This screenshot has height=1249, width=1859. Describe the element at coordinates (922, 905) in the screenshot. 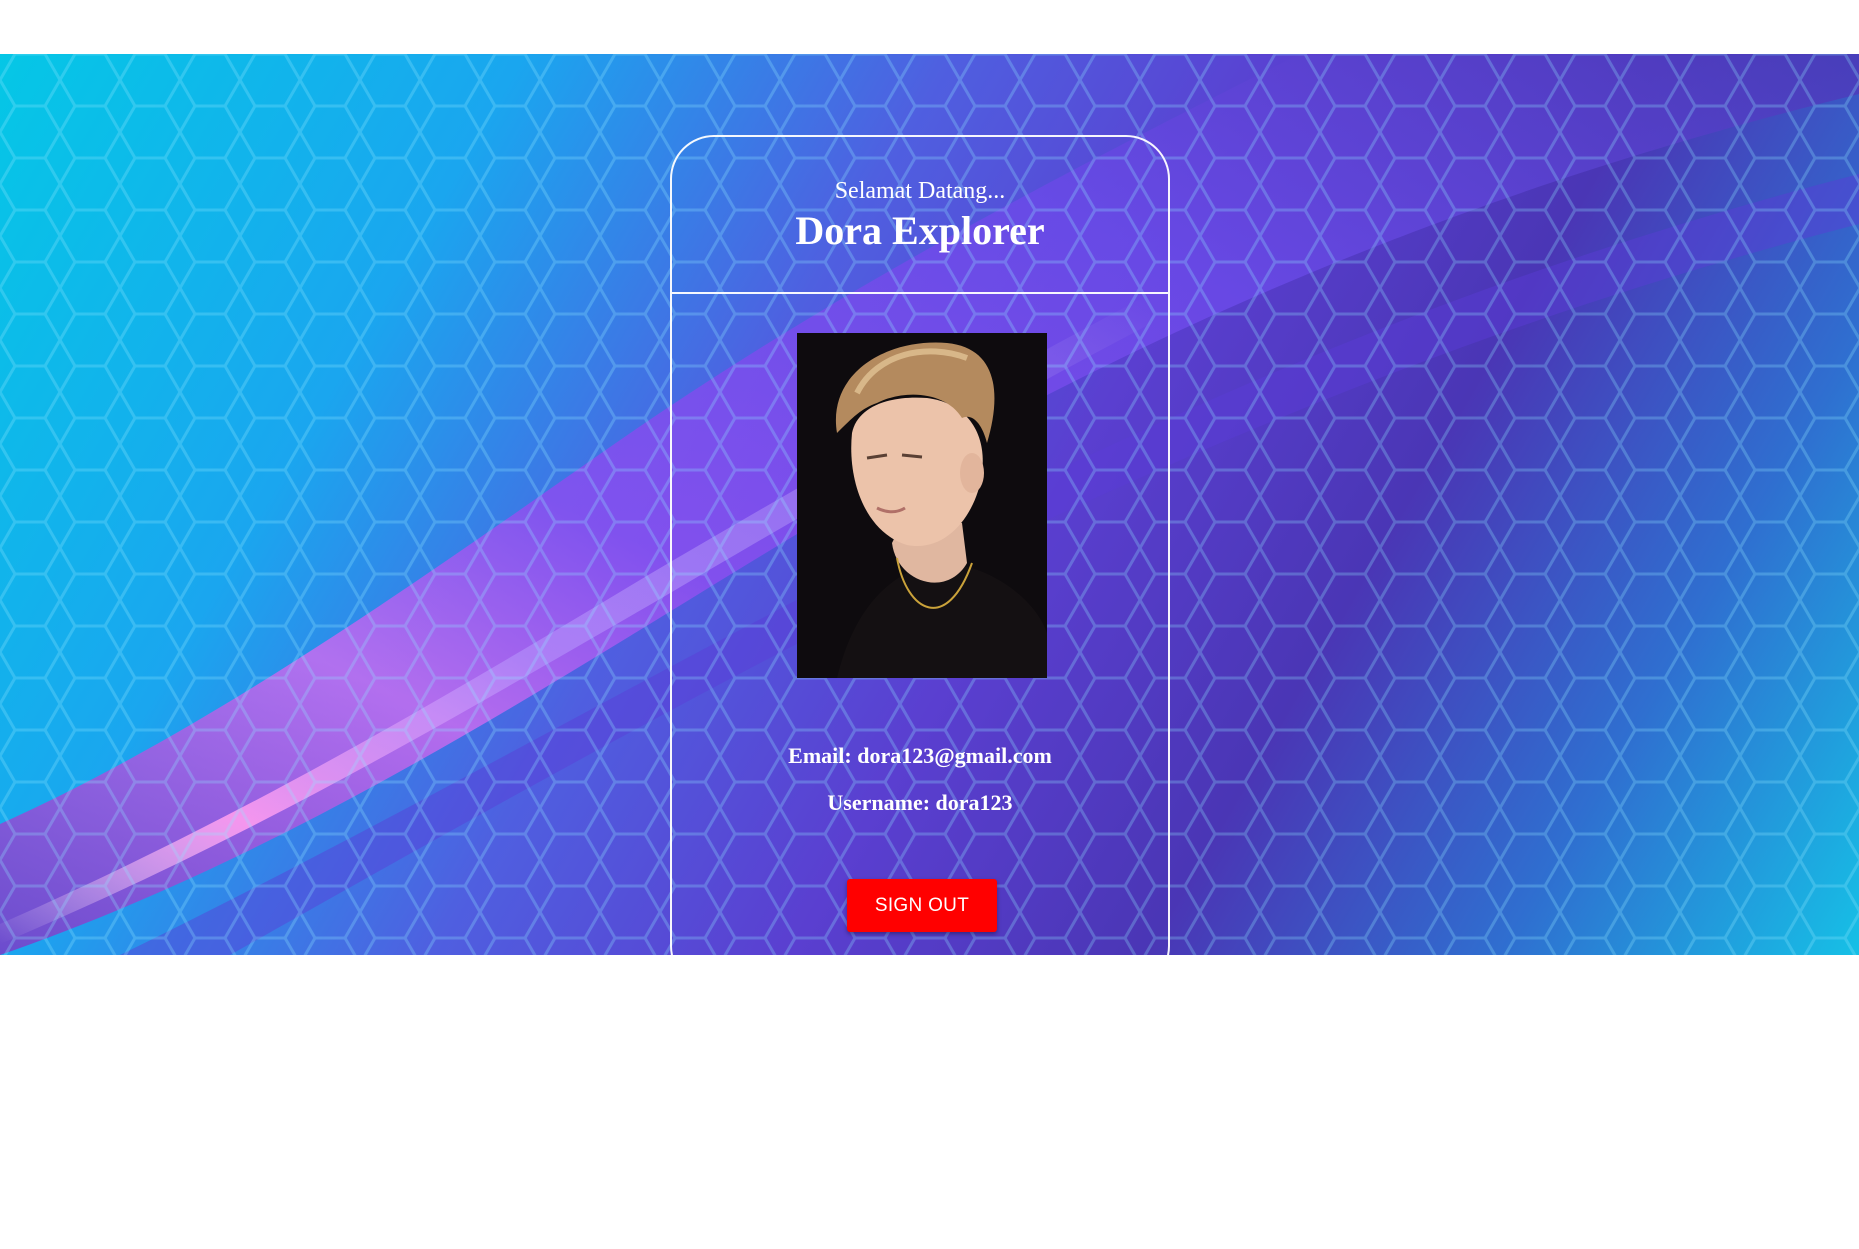

I see `sign-out-button: SIGN OUT` at that location.